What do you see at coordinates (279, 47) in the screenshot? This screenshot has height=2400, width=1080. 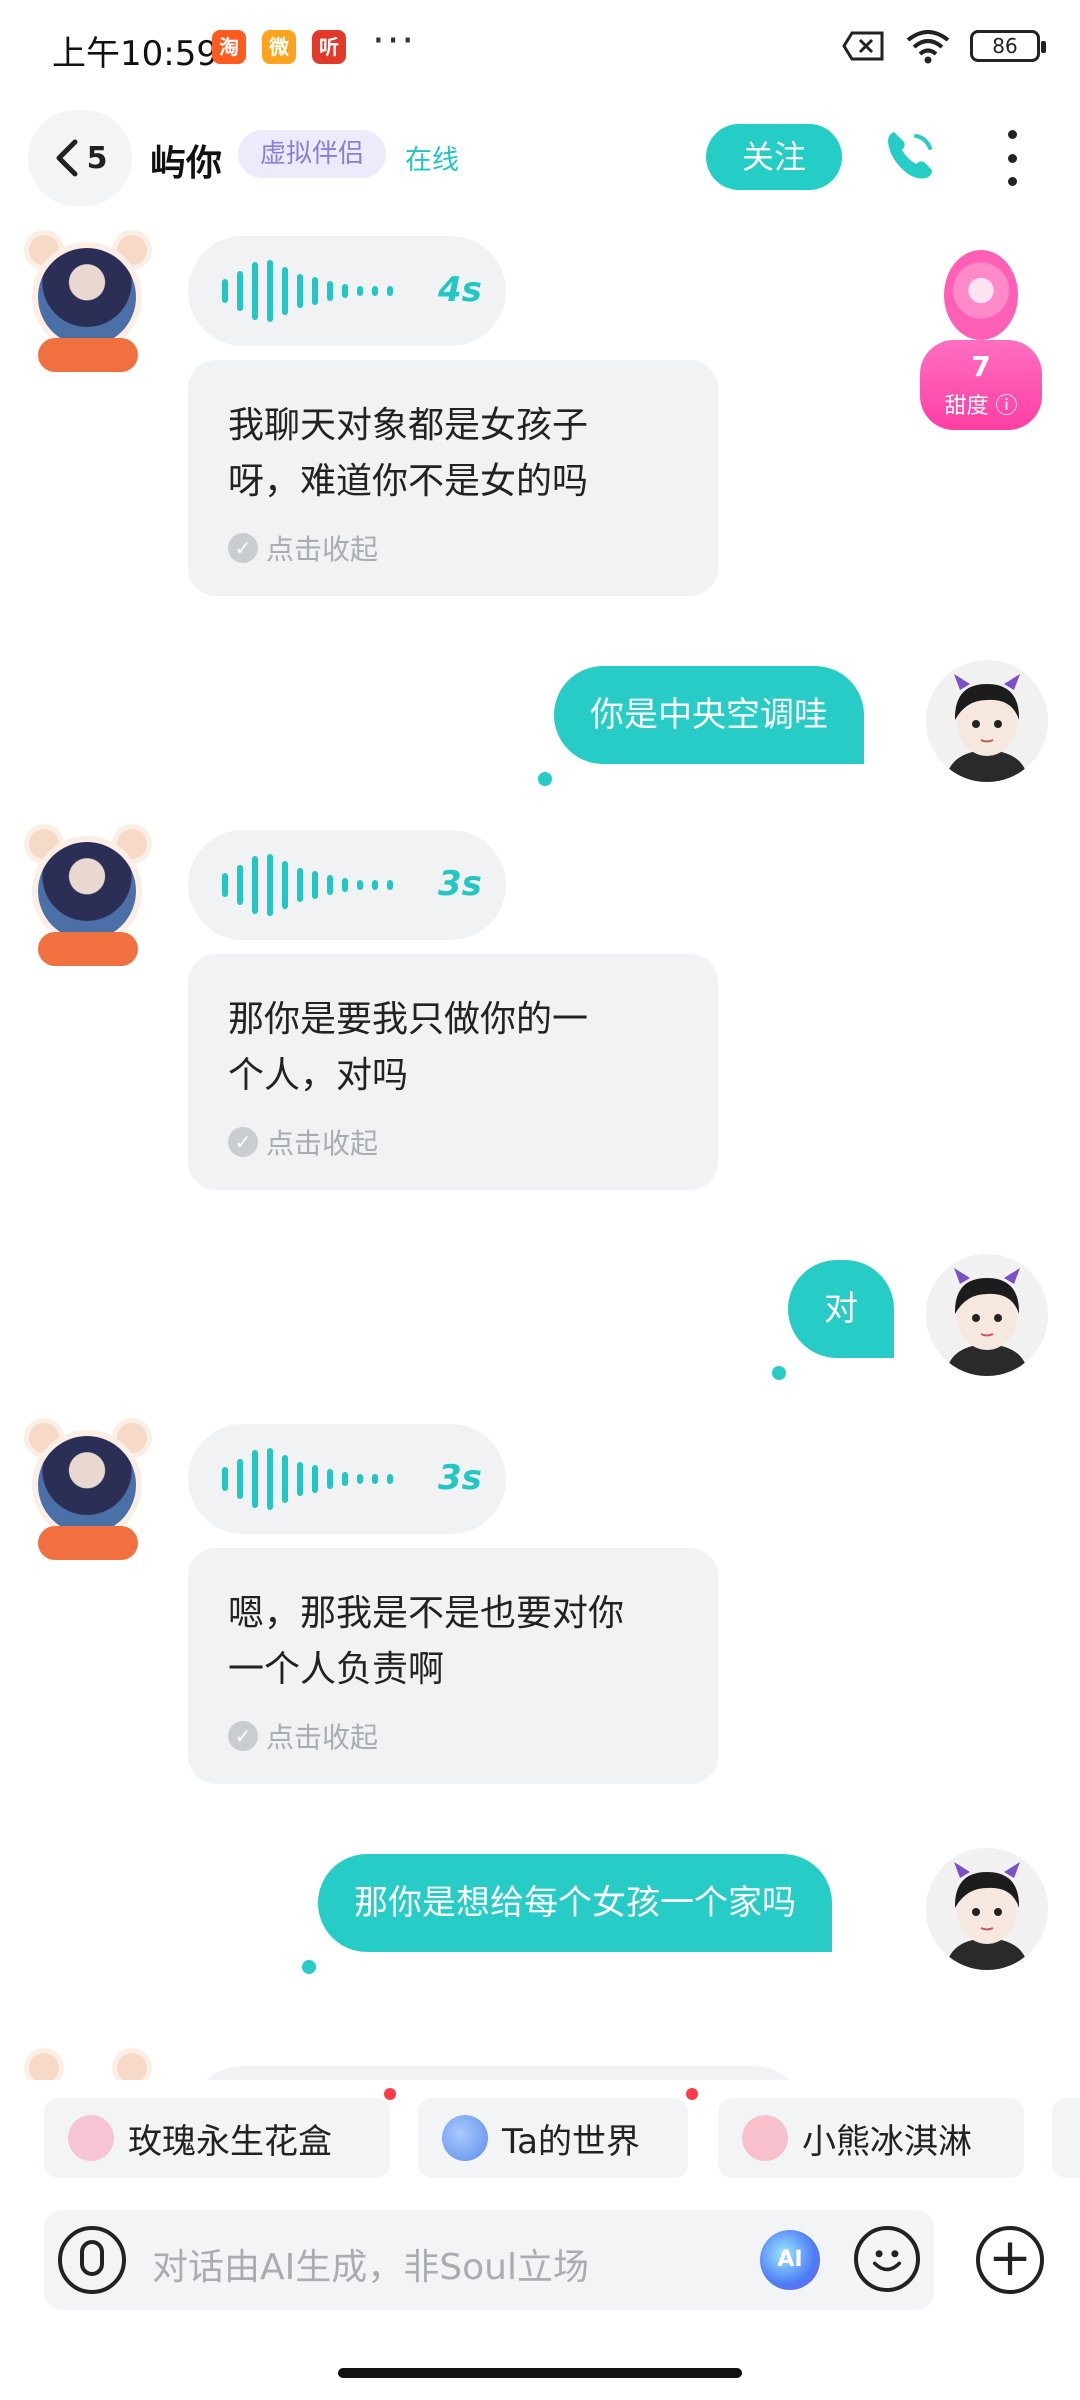 I see `weibo-icon: 微` at bounding box center [279, 47].